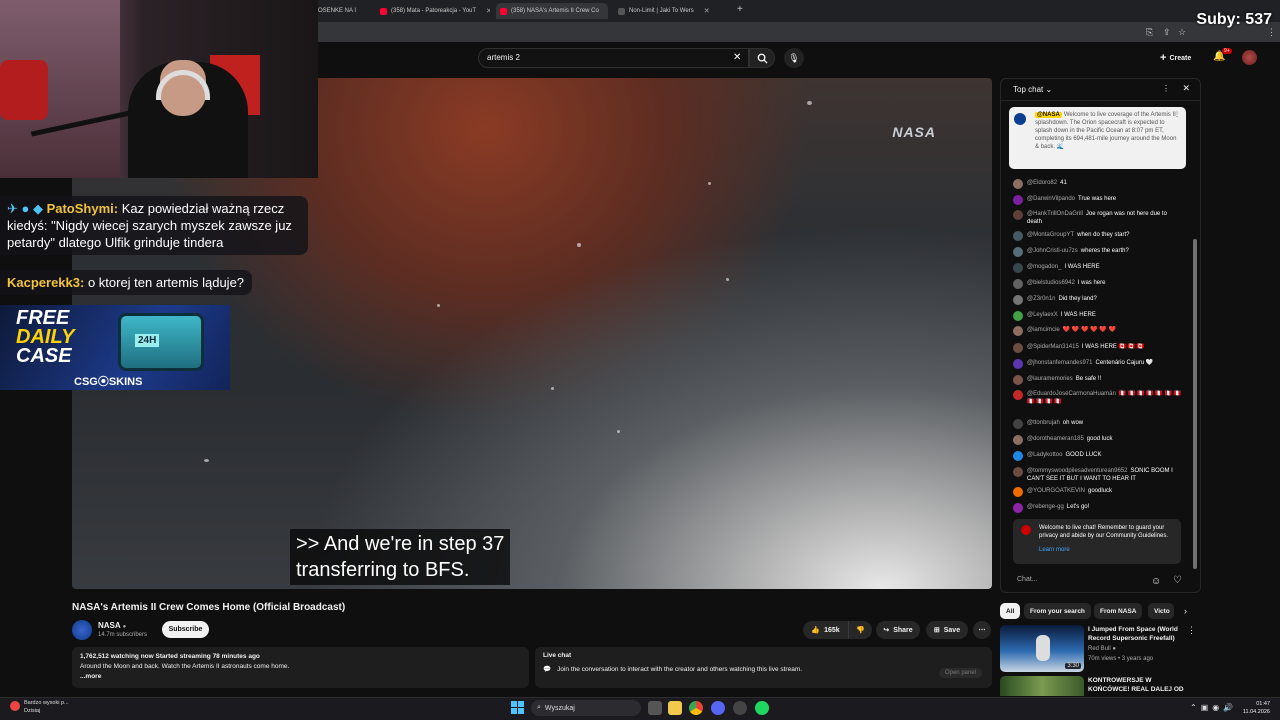  What do you see at coordinates (1055, 439) in the screenshot?
I see `chat-author: @dorotheameran185` at bounding box center [1055, 439].